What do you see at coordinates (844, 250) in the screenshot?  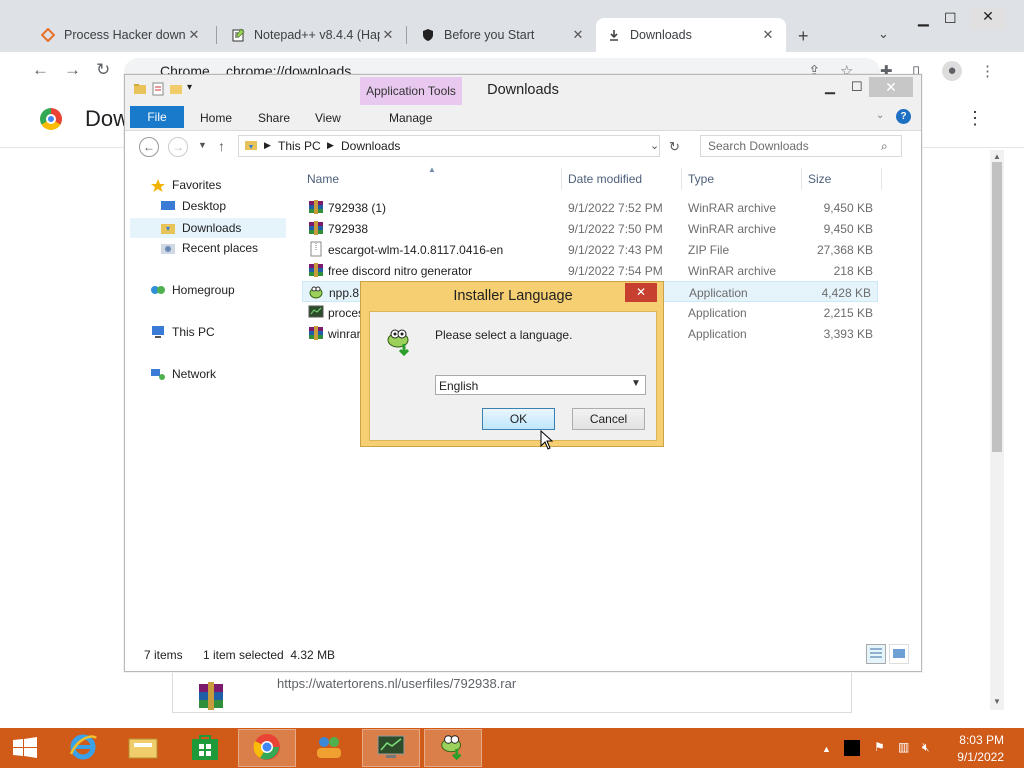 I see `file-size: 27,368 KB` at bounding box center [844, 250].